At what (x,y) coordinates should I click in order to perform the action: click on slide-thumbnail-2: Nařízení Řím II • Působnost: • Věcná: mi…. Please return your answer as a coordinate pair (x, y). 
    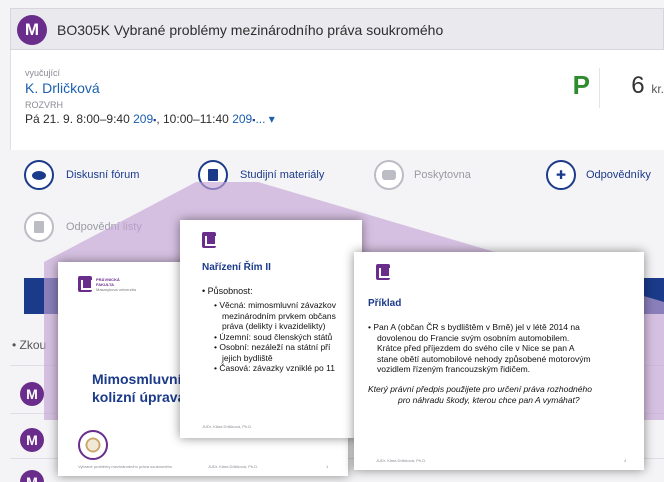
    Looking at the image, I should click on (271, 329).